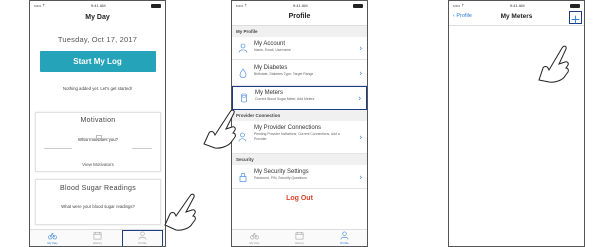 The image size is (599, 247). Describe the element at coordinates (97, 88) in the screenshot. I see `empty-message: Nothing added yet. Let's get started!` at that location.